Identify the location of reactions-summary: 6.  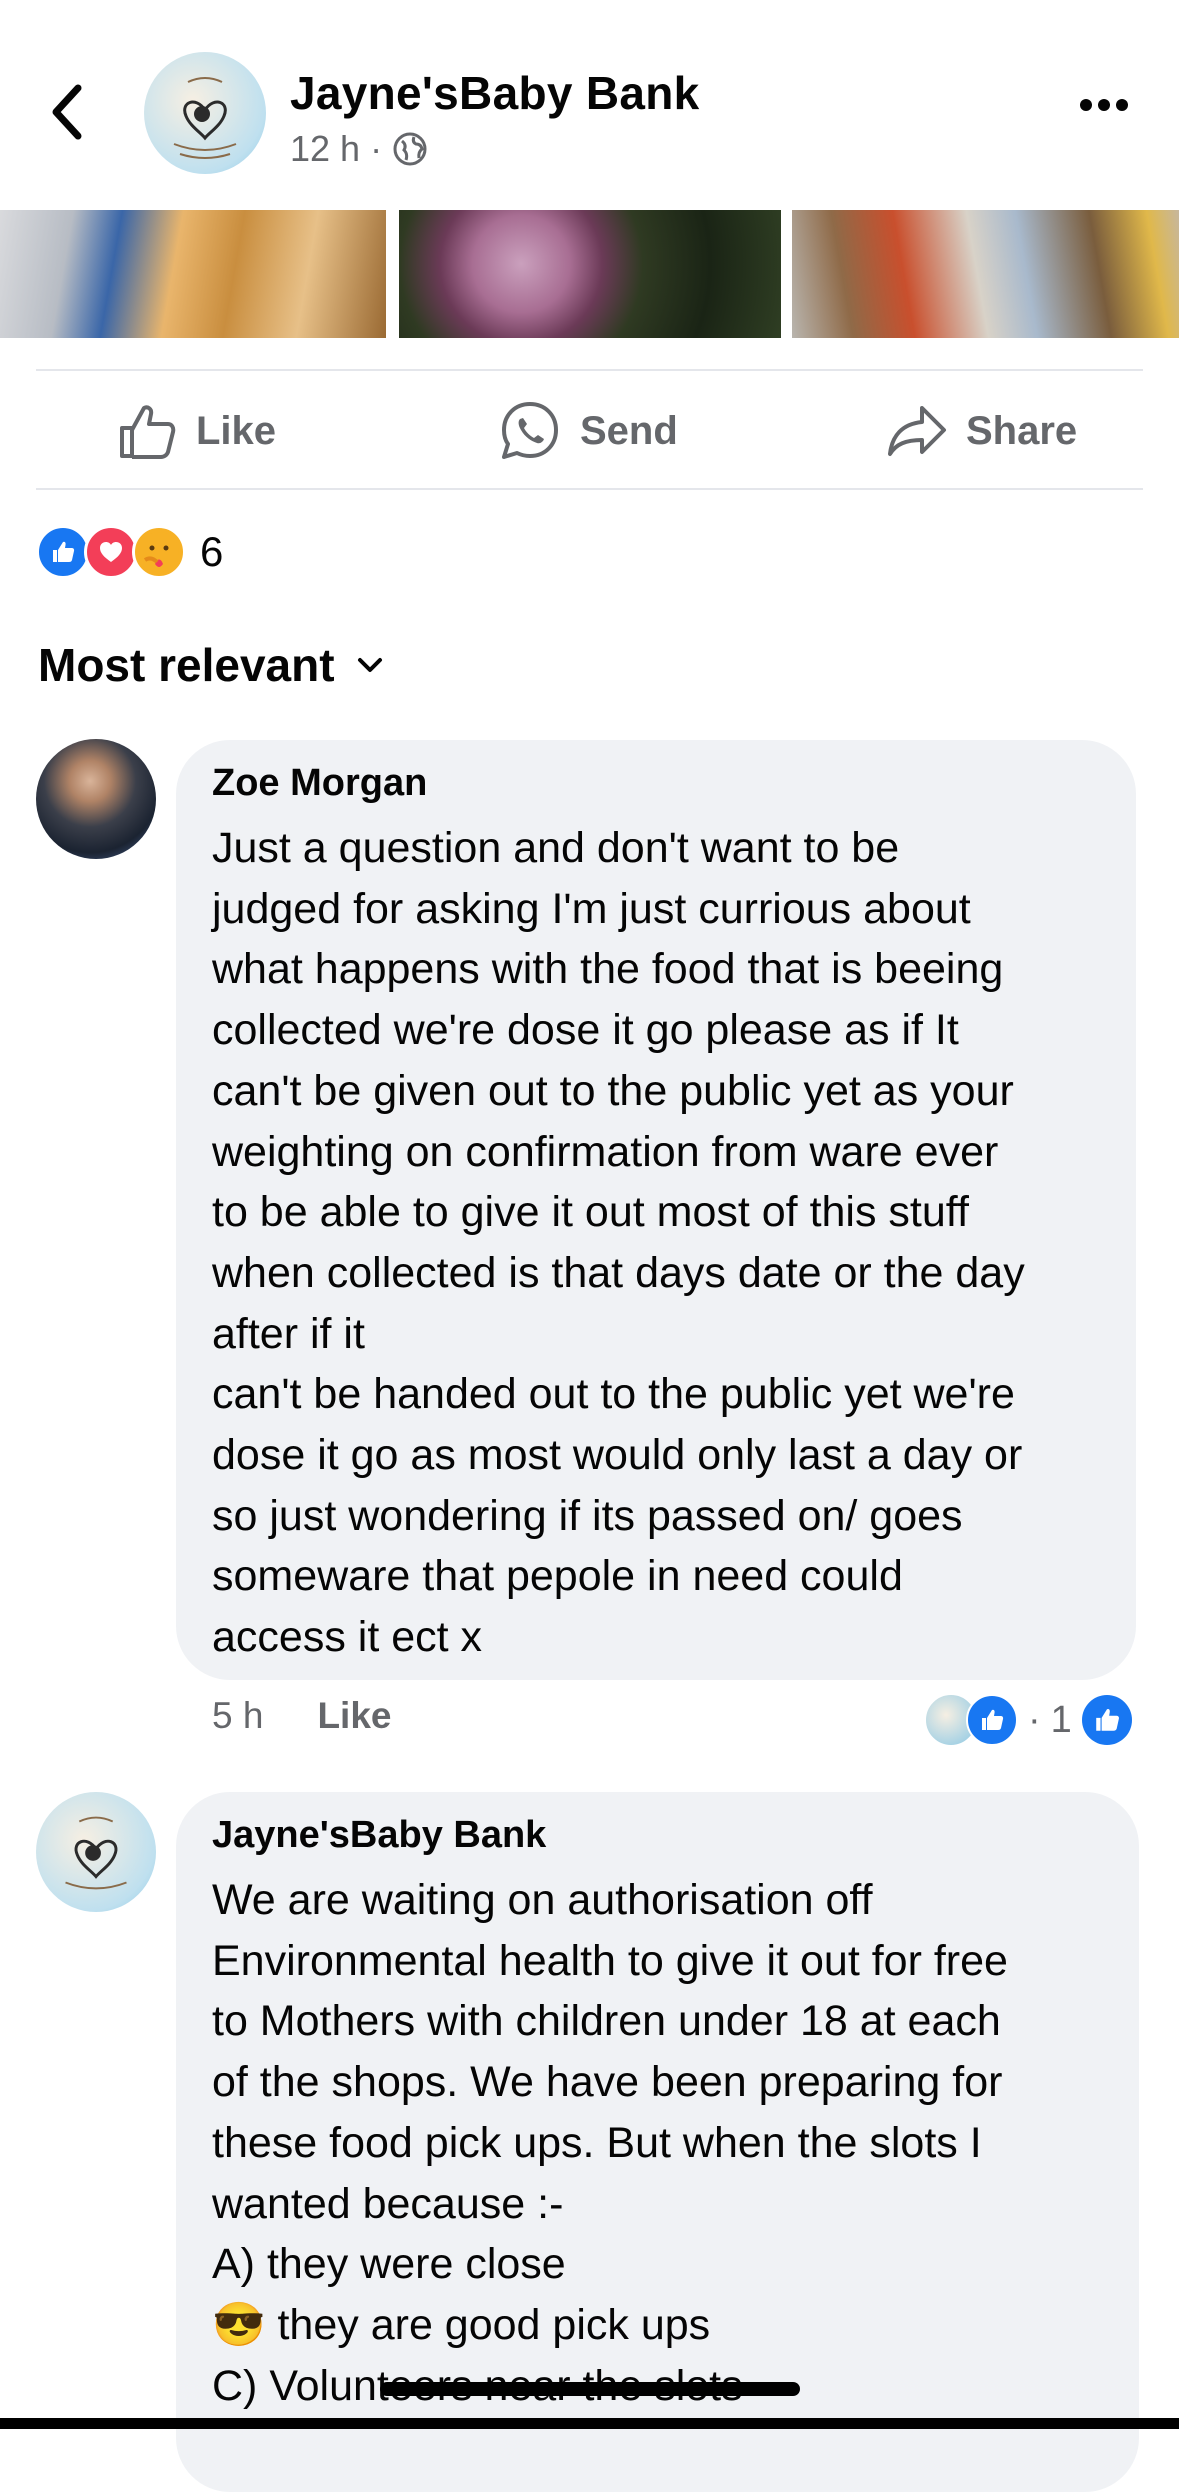
(130, 552).